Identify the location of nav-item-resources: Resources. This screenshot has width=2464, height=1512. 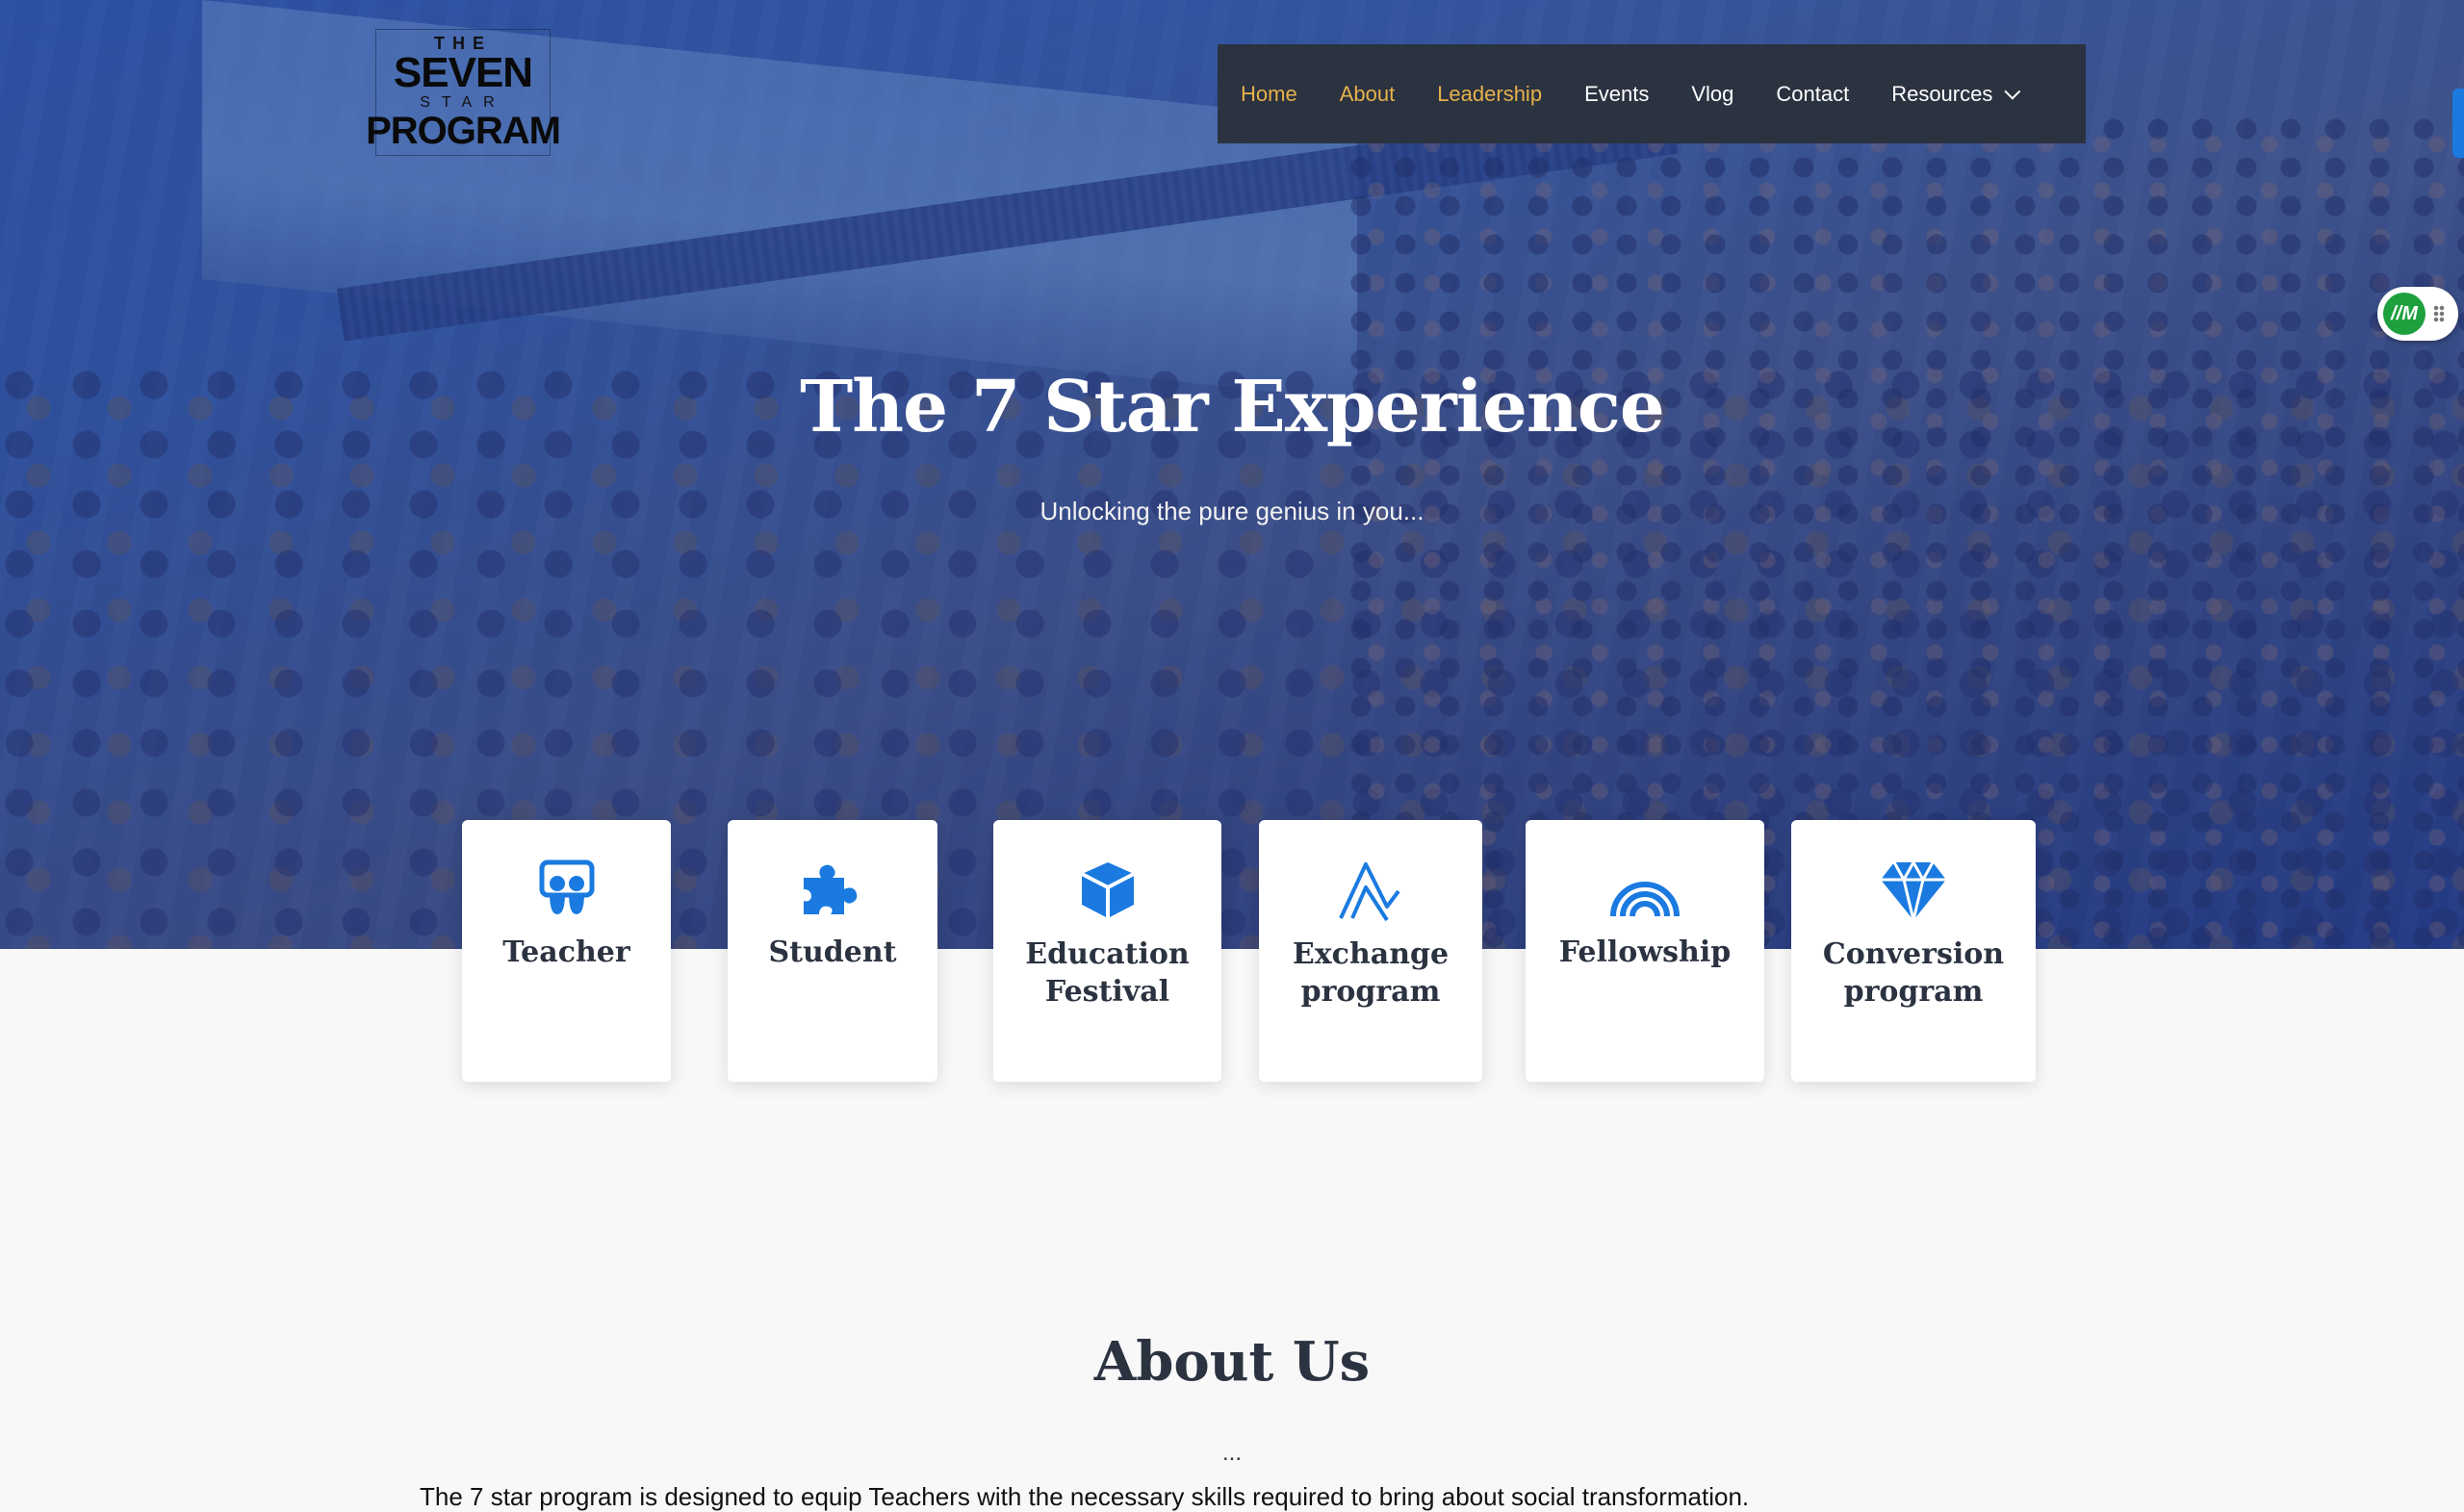
(1956, 94).